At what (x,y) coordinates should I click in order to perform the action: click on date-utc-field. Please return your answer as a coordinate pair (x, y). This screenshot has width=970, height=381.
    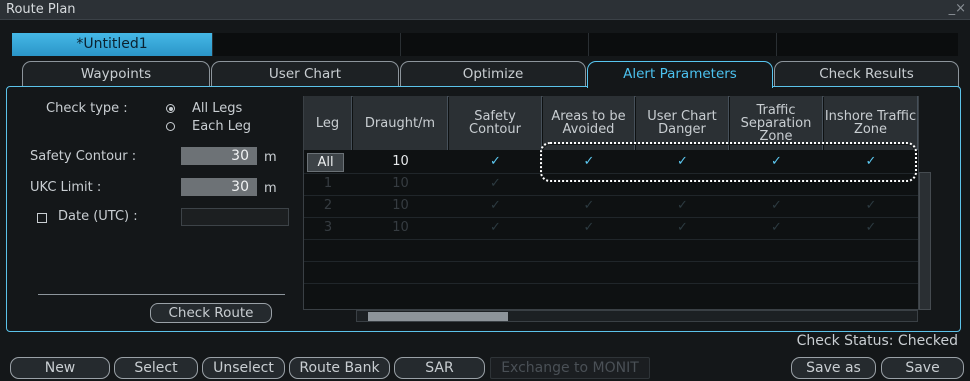
    Looking at the image, I should click on (235, 217).